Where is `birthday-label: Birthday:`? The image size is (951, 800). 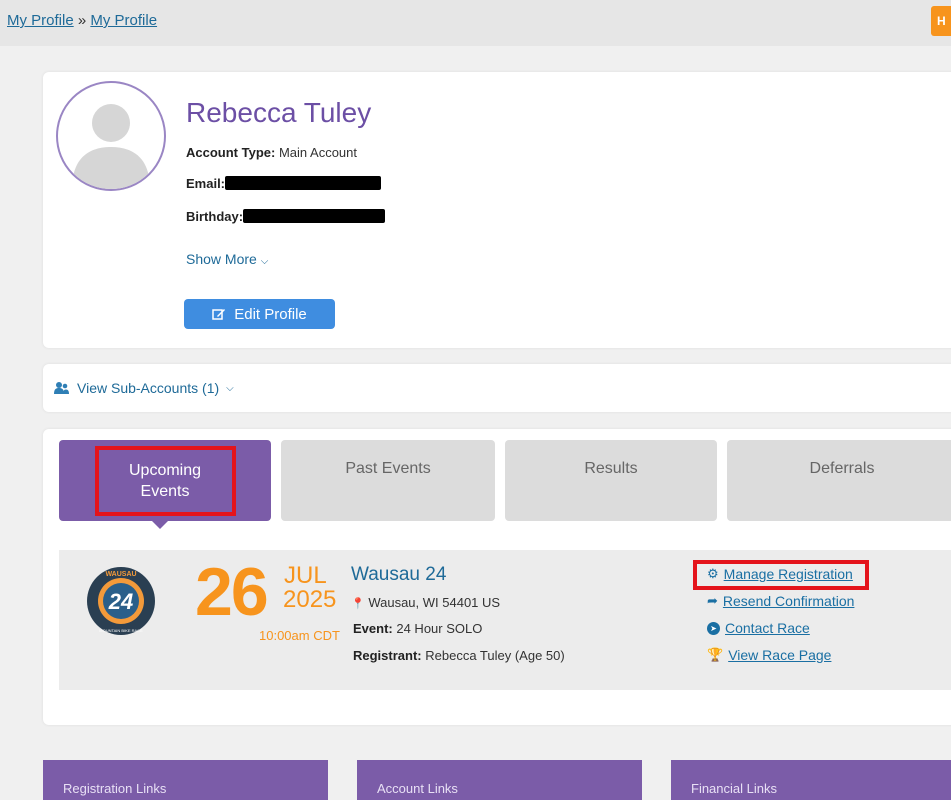 birthday-label: Birthday: is located at coordinates (215, 216).